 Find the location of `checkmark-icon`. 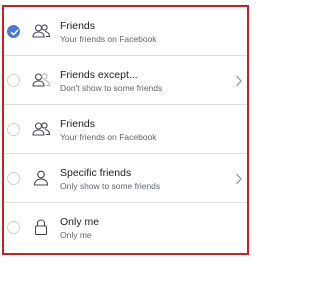

checkmark-icon is located at coordinates (14, 32).